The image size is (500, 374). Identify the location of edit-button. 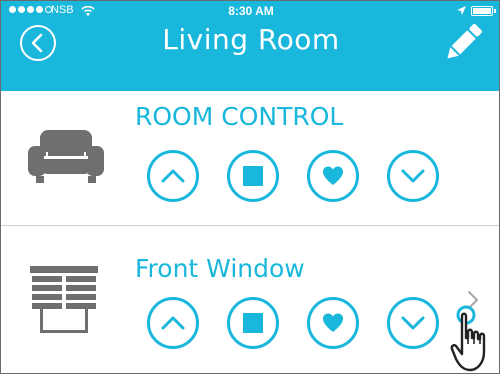
(463, 43).